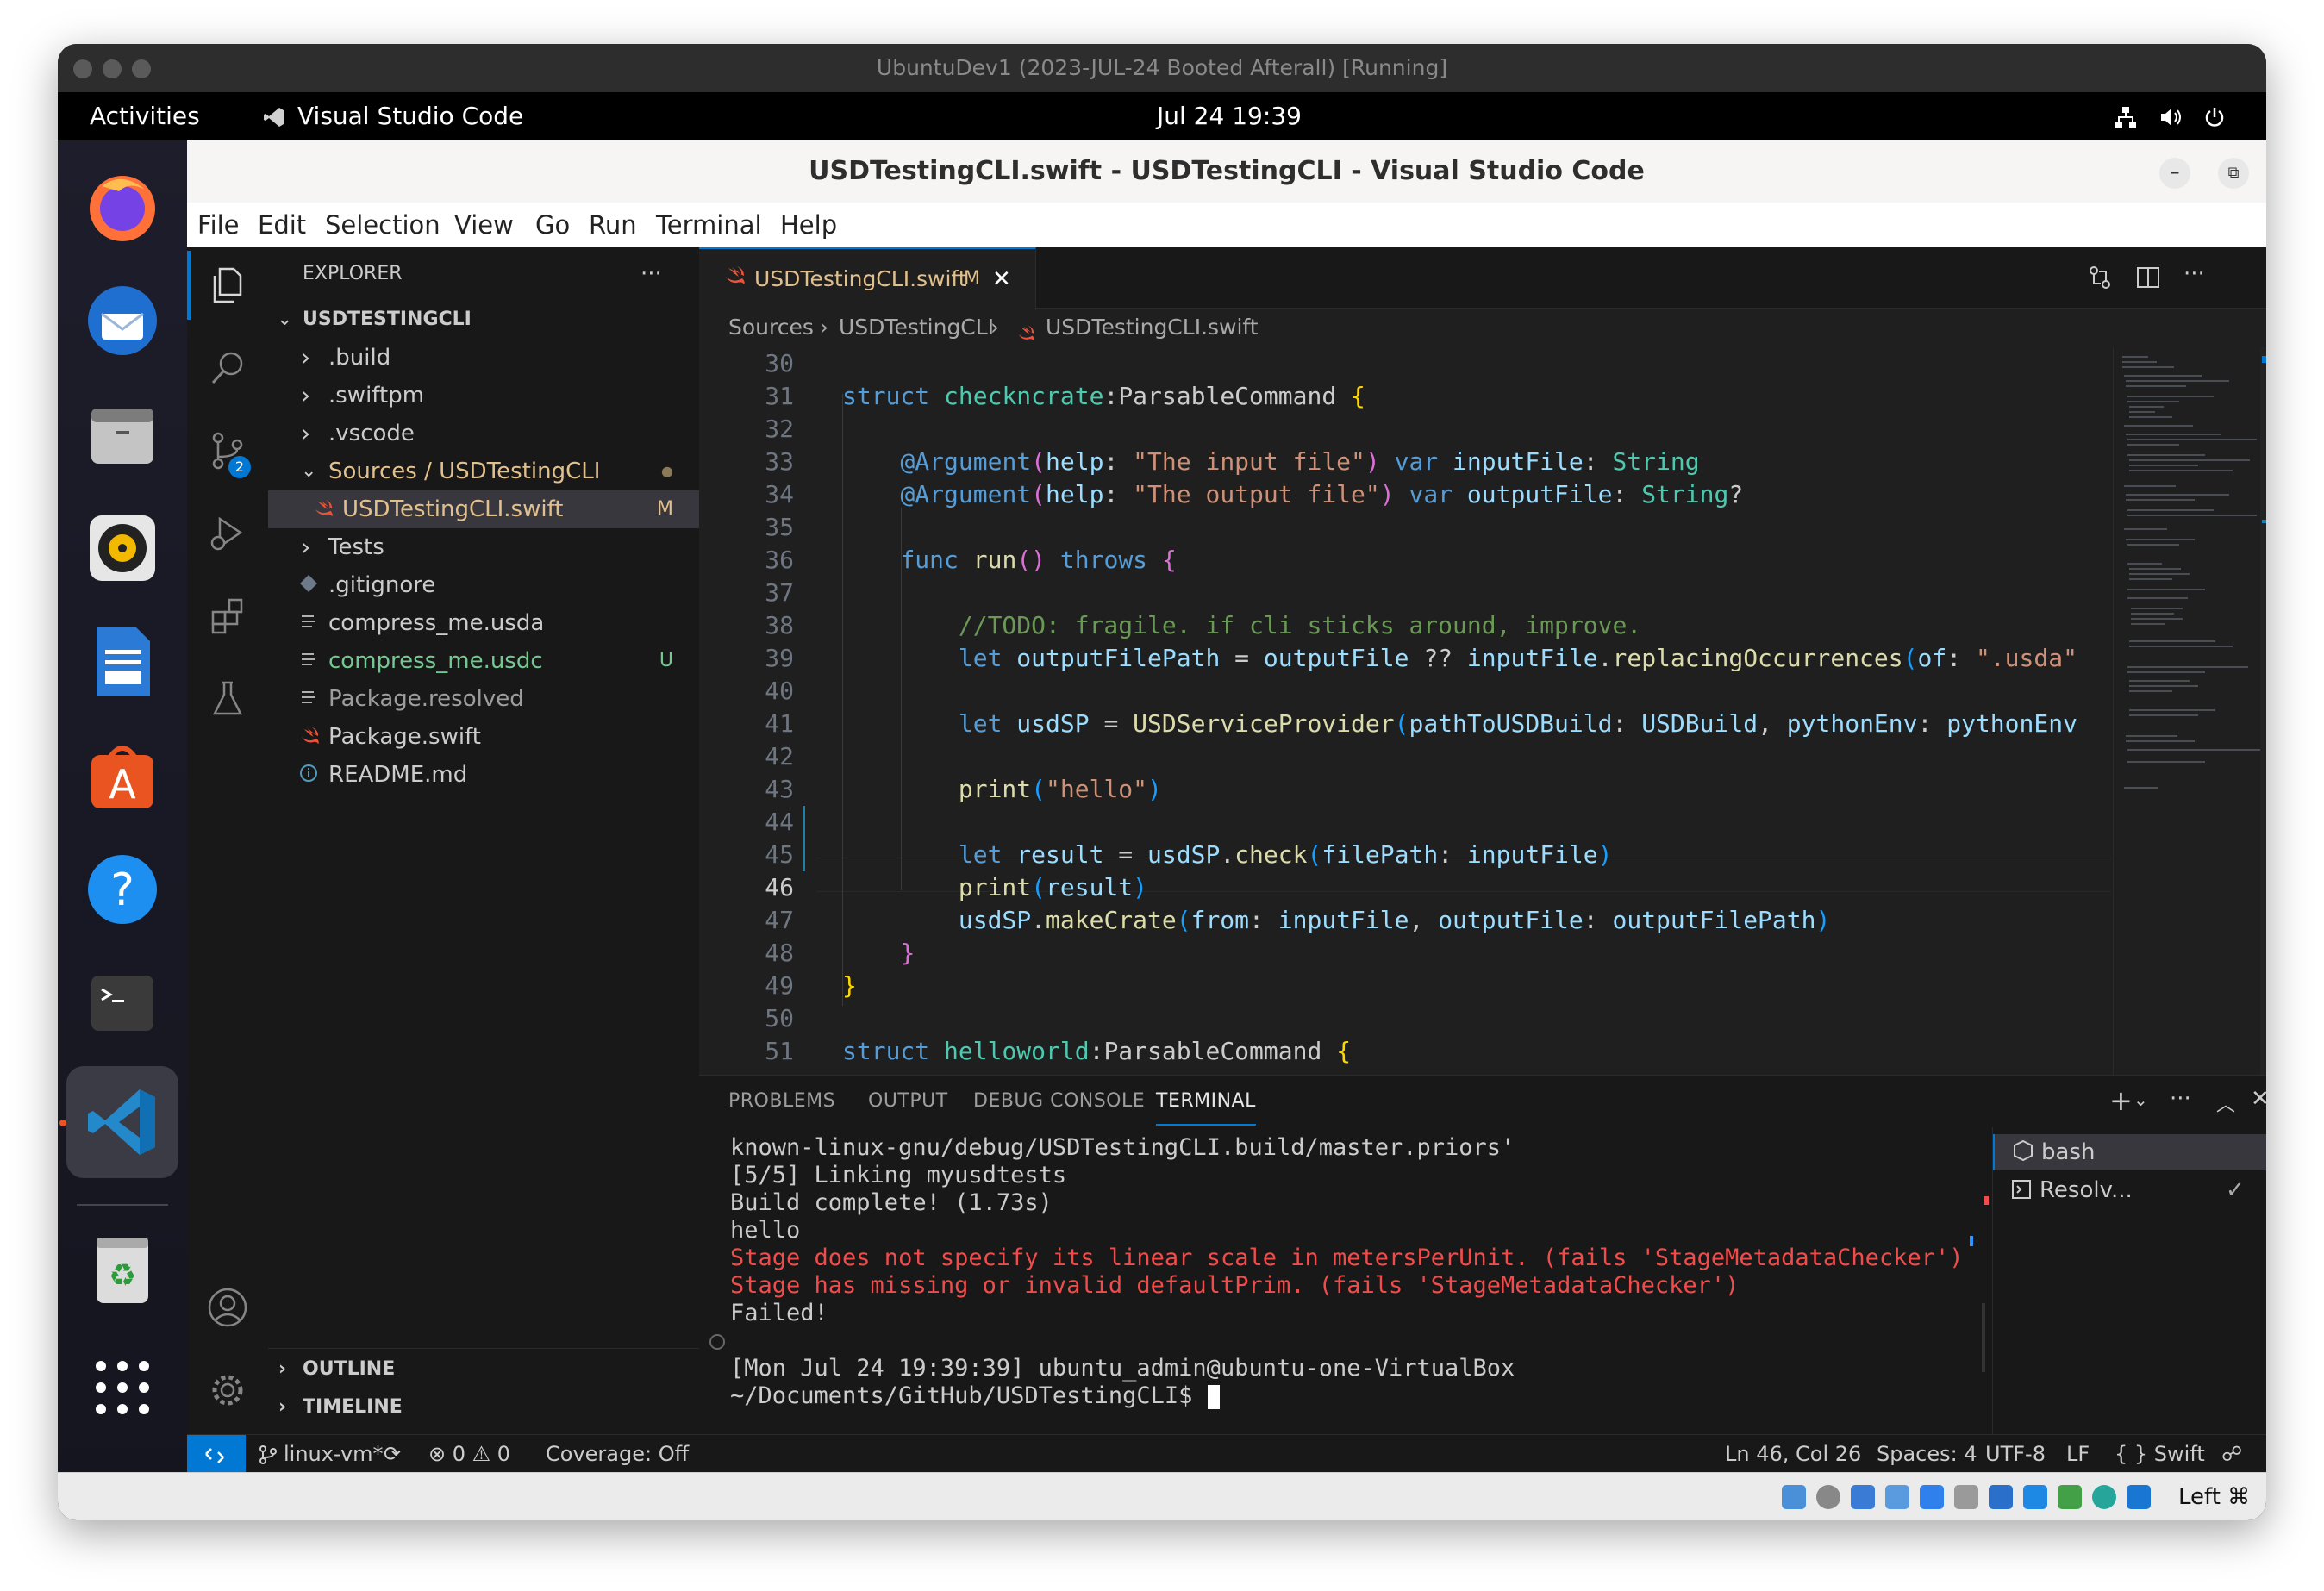 The width and height of the screenshot is (2324, 1591). Describe the element at coordinates (469, 1454) in the screenshot. I see `problems-count: ⊗ 0 ⚠ 0` at that location.